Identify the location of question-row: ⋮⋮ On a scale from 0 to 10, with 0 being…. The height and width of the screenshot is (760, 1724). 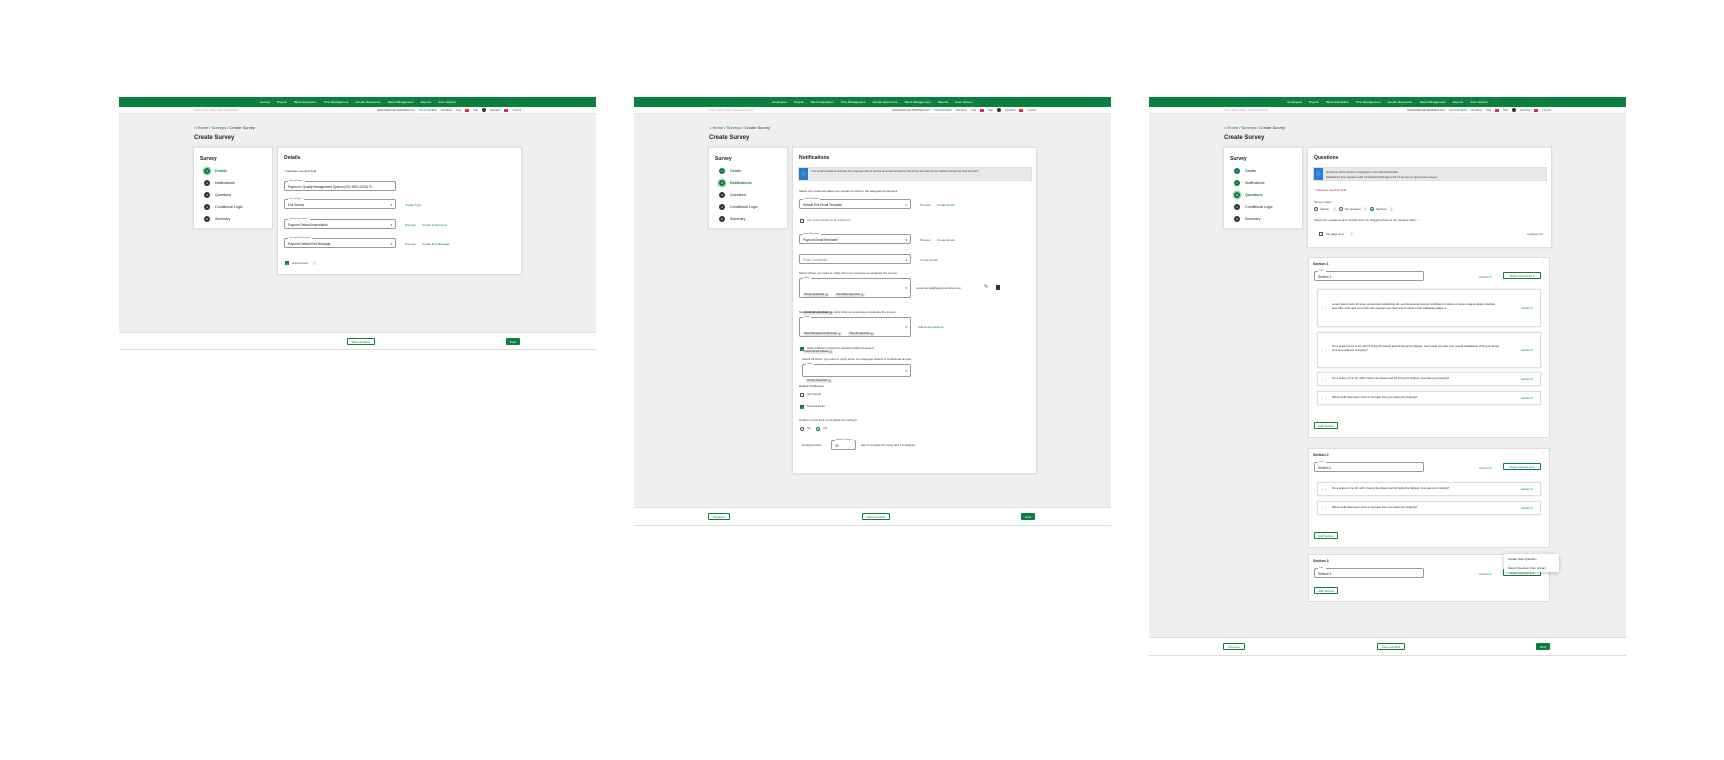
(1429, 350).